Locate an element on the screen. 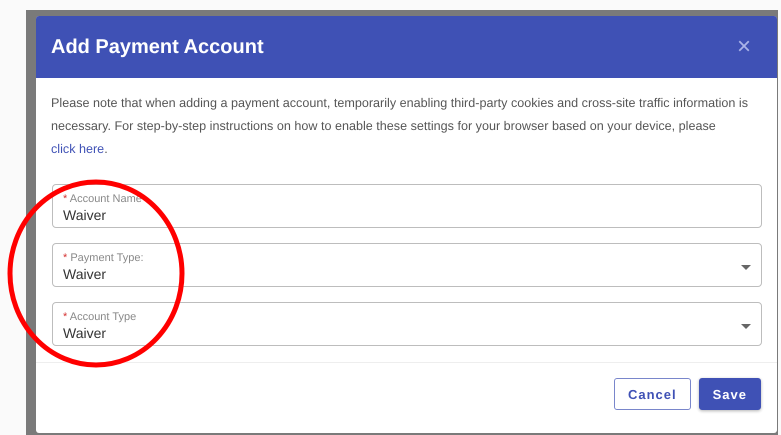  notice-text: Please note that when adding a payment account, temporarily enabling third-party cookies and cross-site traffic information is necessary. For step-by-step instructions on how to enable these settings for your browser based on your device, please click here. is located at coordinates (400, 126).